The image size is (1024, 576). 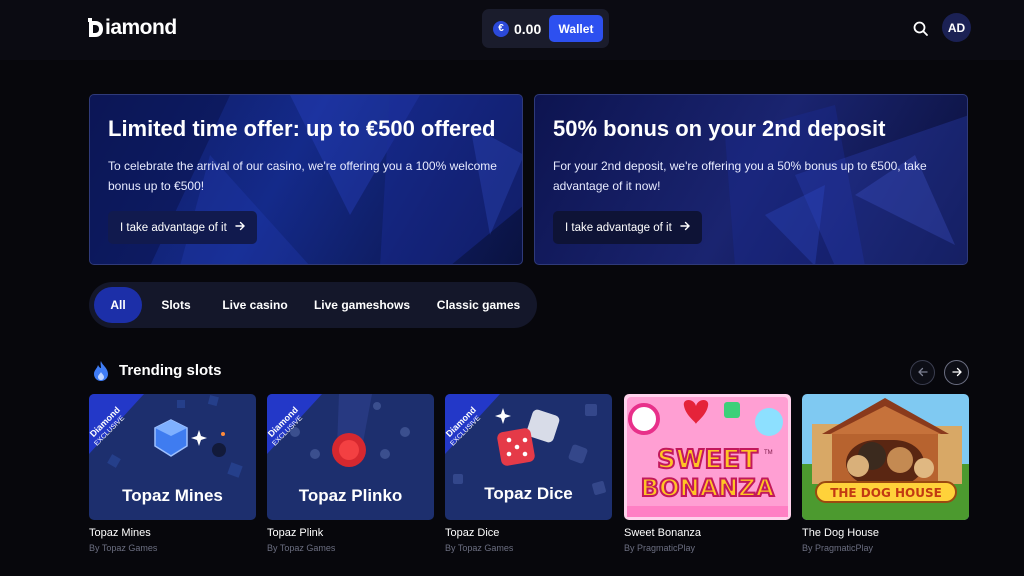 What do you see at coordinates (528, 28) in the screenshot?
I see `balance-amount: 0.00` at bounding box center [528, 28].